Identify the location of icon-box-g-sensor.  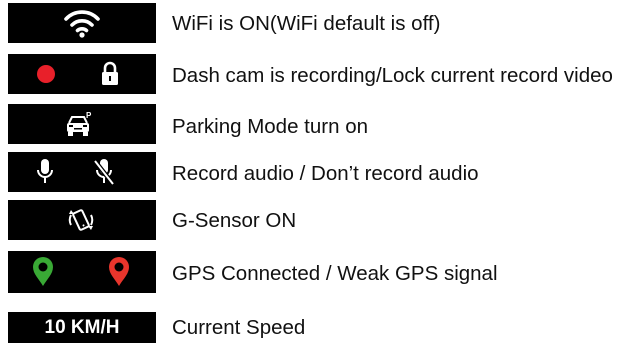
(82, 220).